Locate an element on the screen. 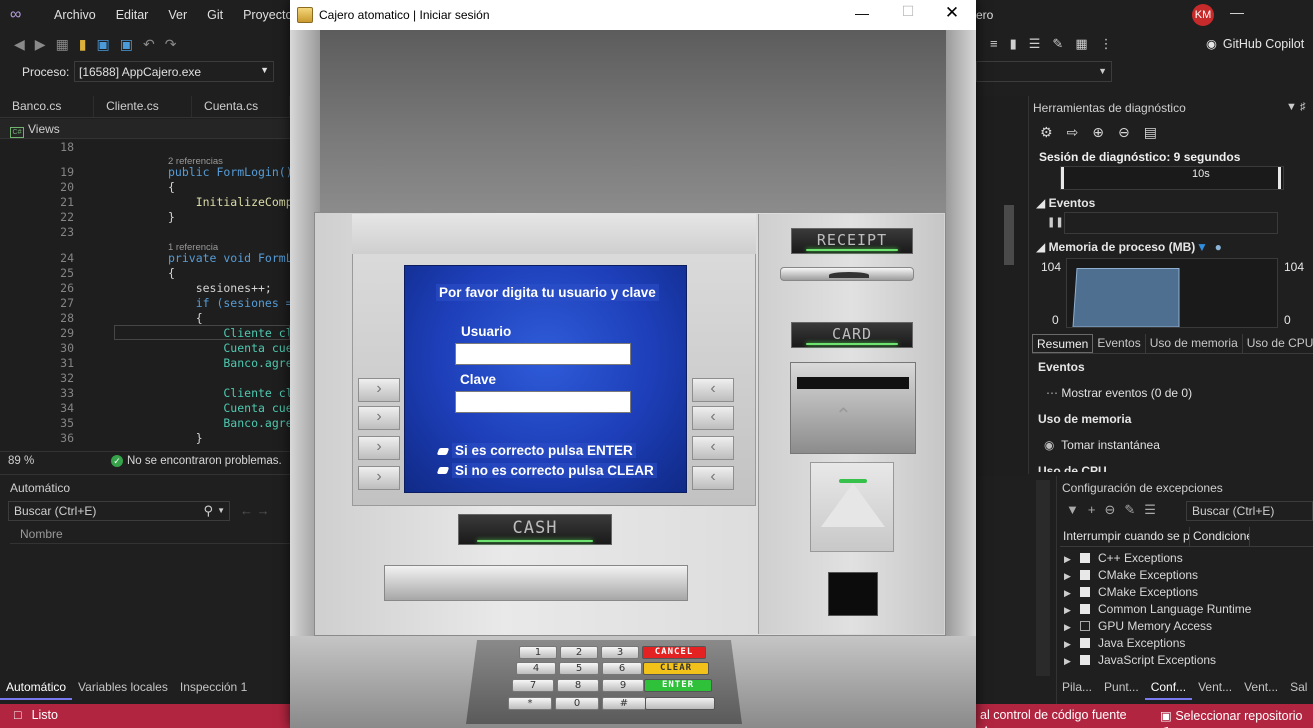 This screenshot has height=728, width=1313. arrow-right-icon: → is located at coordinates (263, 510).